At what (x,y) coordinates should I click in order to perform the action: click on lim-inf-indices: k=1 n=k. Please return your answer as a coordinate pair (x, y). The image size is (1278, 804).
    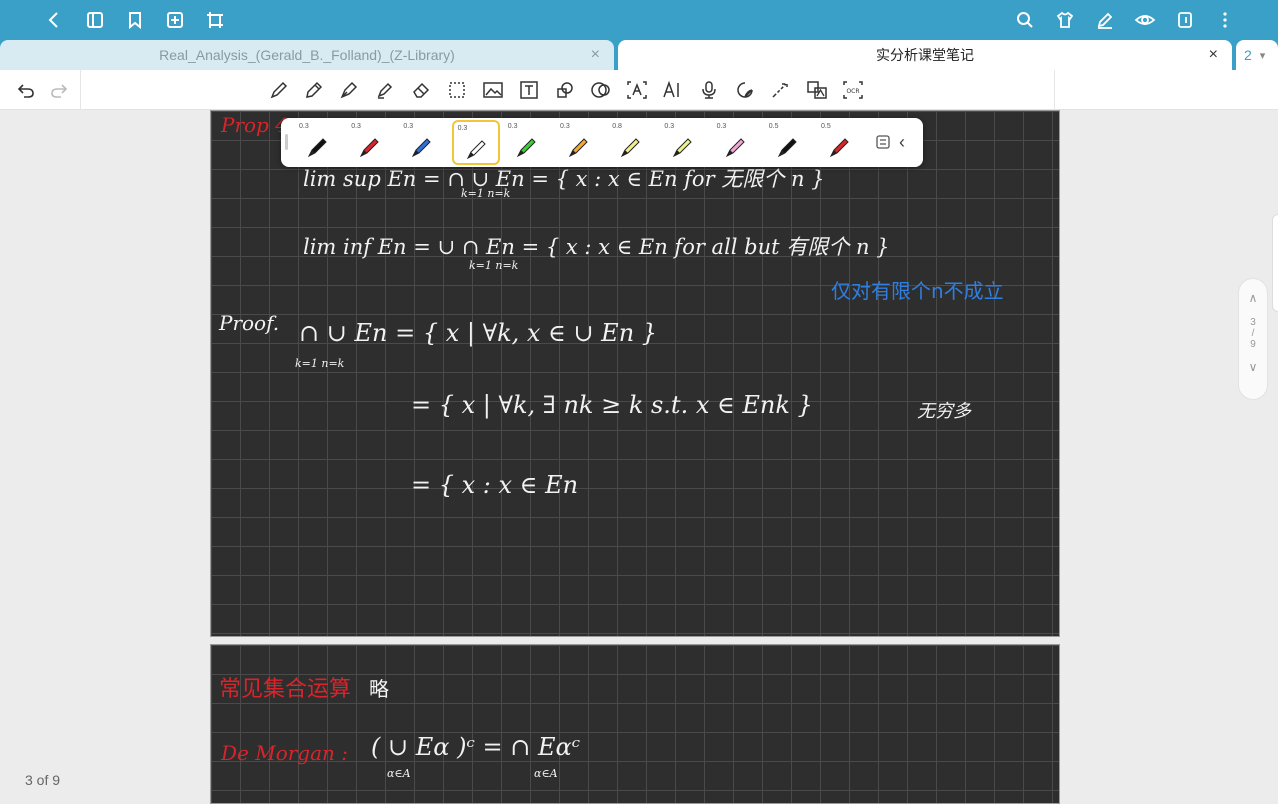
    Looking at the image, I should click on (494, 265).